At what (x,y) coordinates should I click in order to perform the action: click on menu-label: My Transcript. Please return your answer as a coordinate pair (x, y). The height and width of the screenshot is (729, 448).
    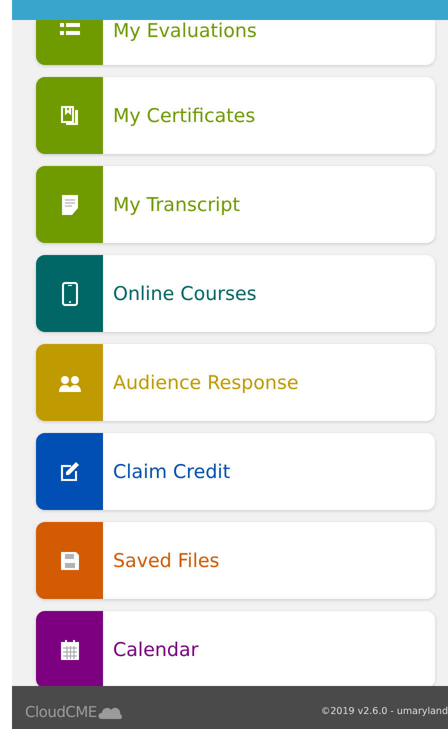
    Looking at the image, I should click on (176, 205).